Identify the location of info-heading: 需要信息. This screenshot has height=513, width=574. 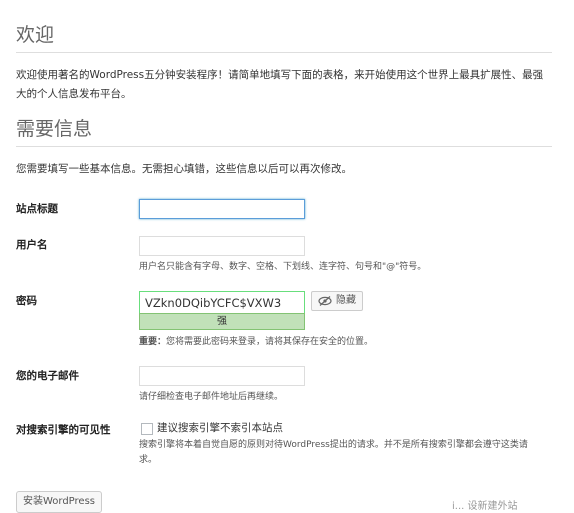
(284, 132).